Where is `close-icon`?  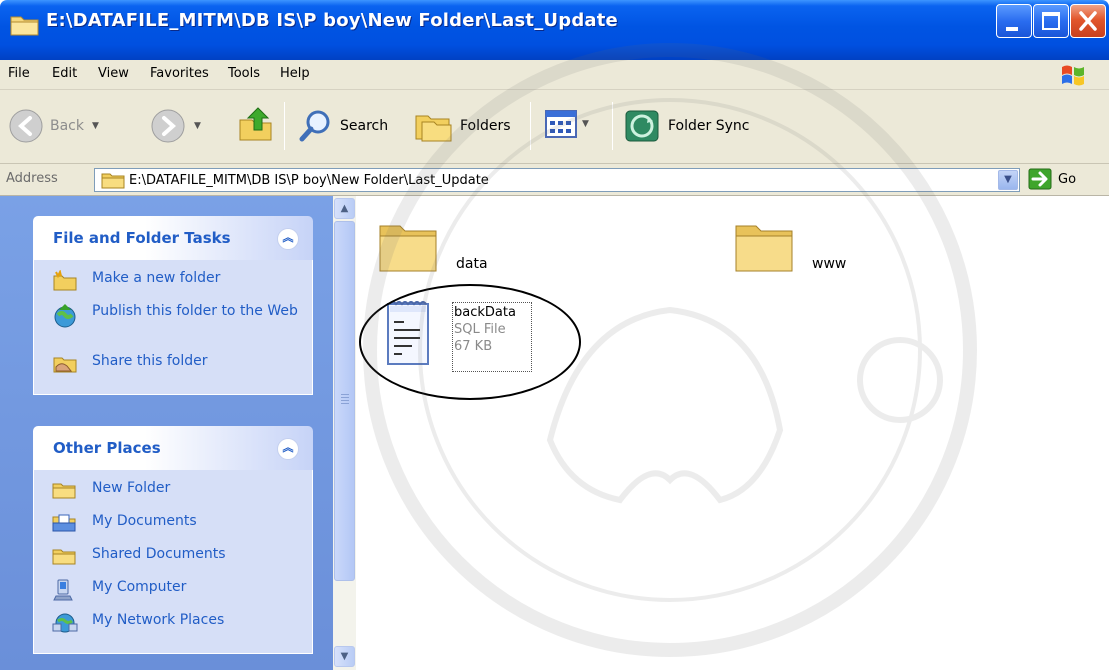 close-icon is located at coordinates (1088, 21).